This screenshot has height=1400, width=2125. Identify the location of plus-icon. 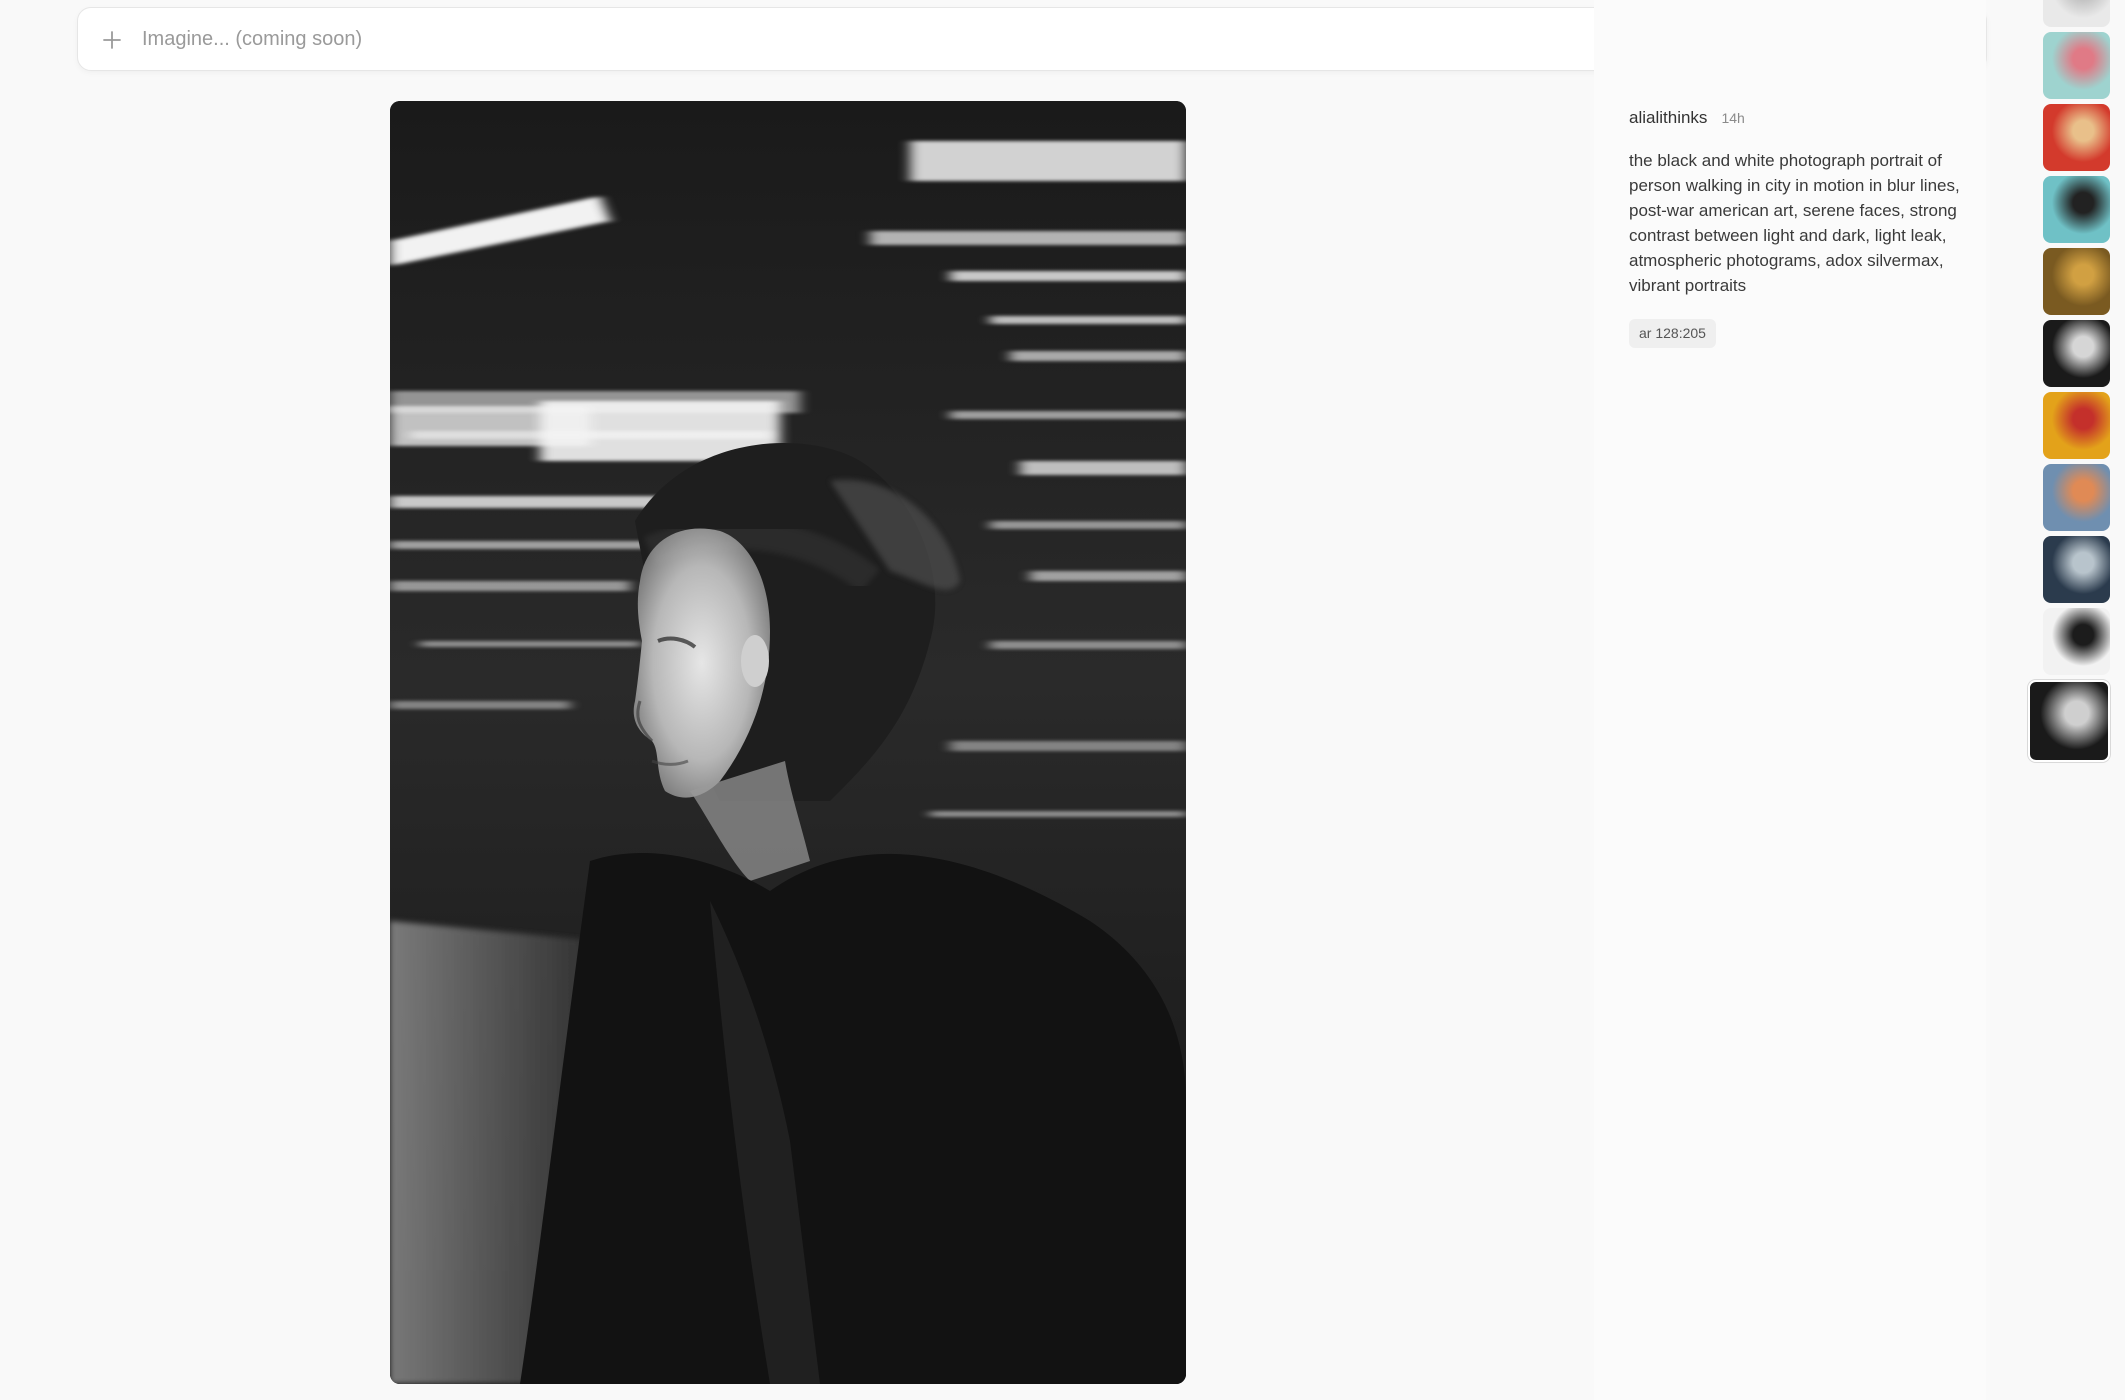
(112, 40).